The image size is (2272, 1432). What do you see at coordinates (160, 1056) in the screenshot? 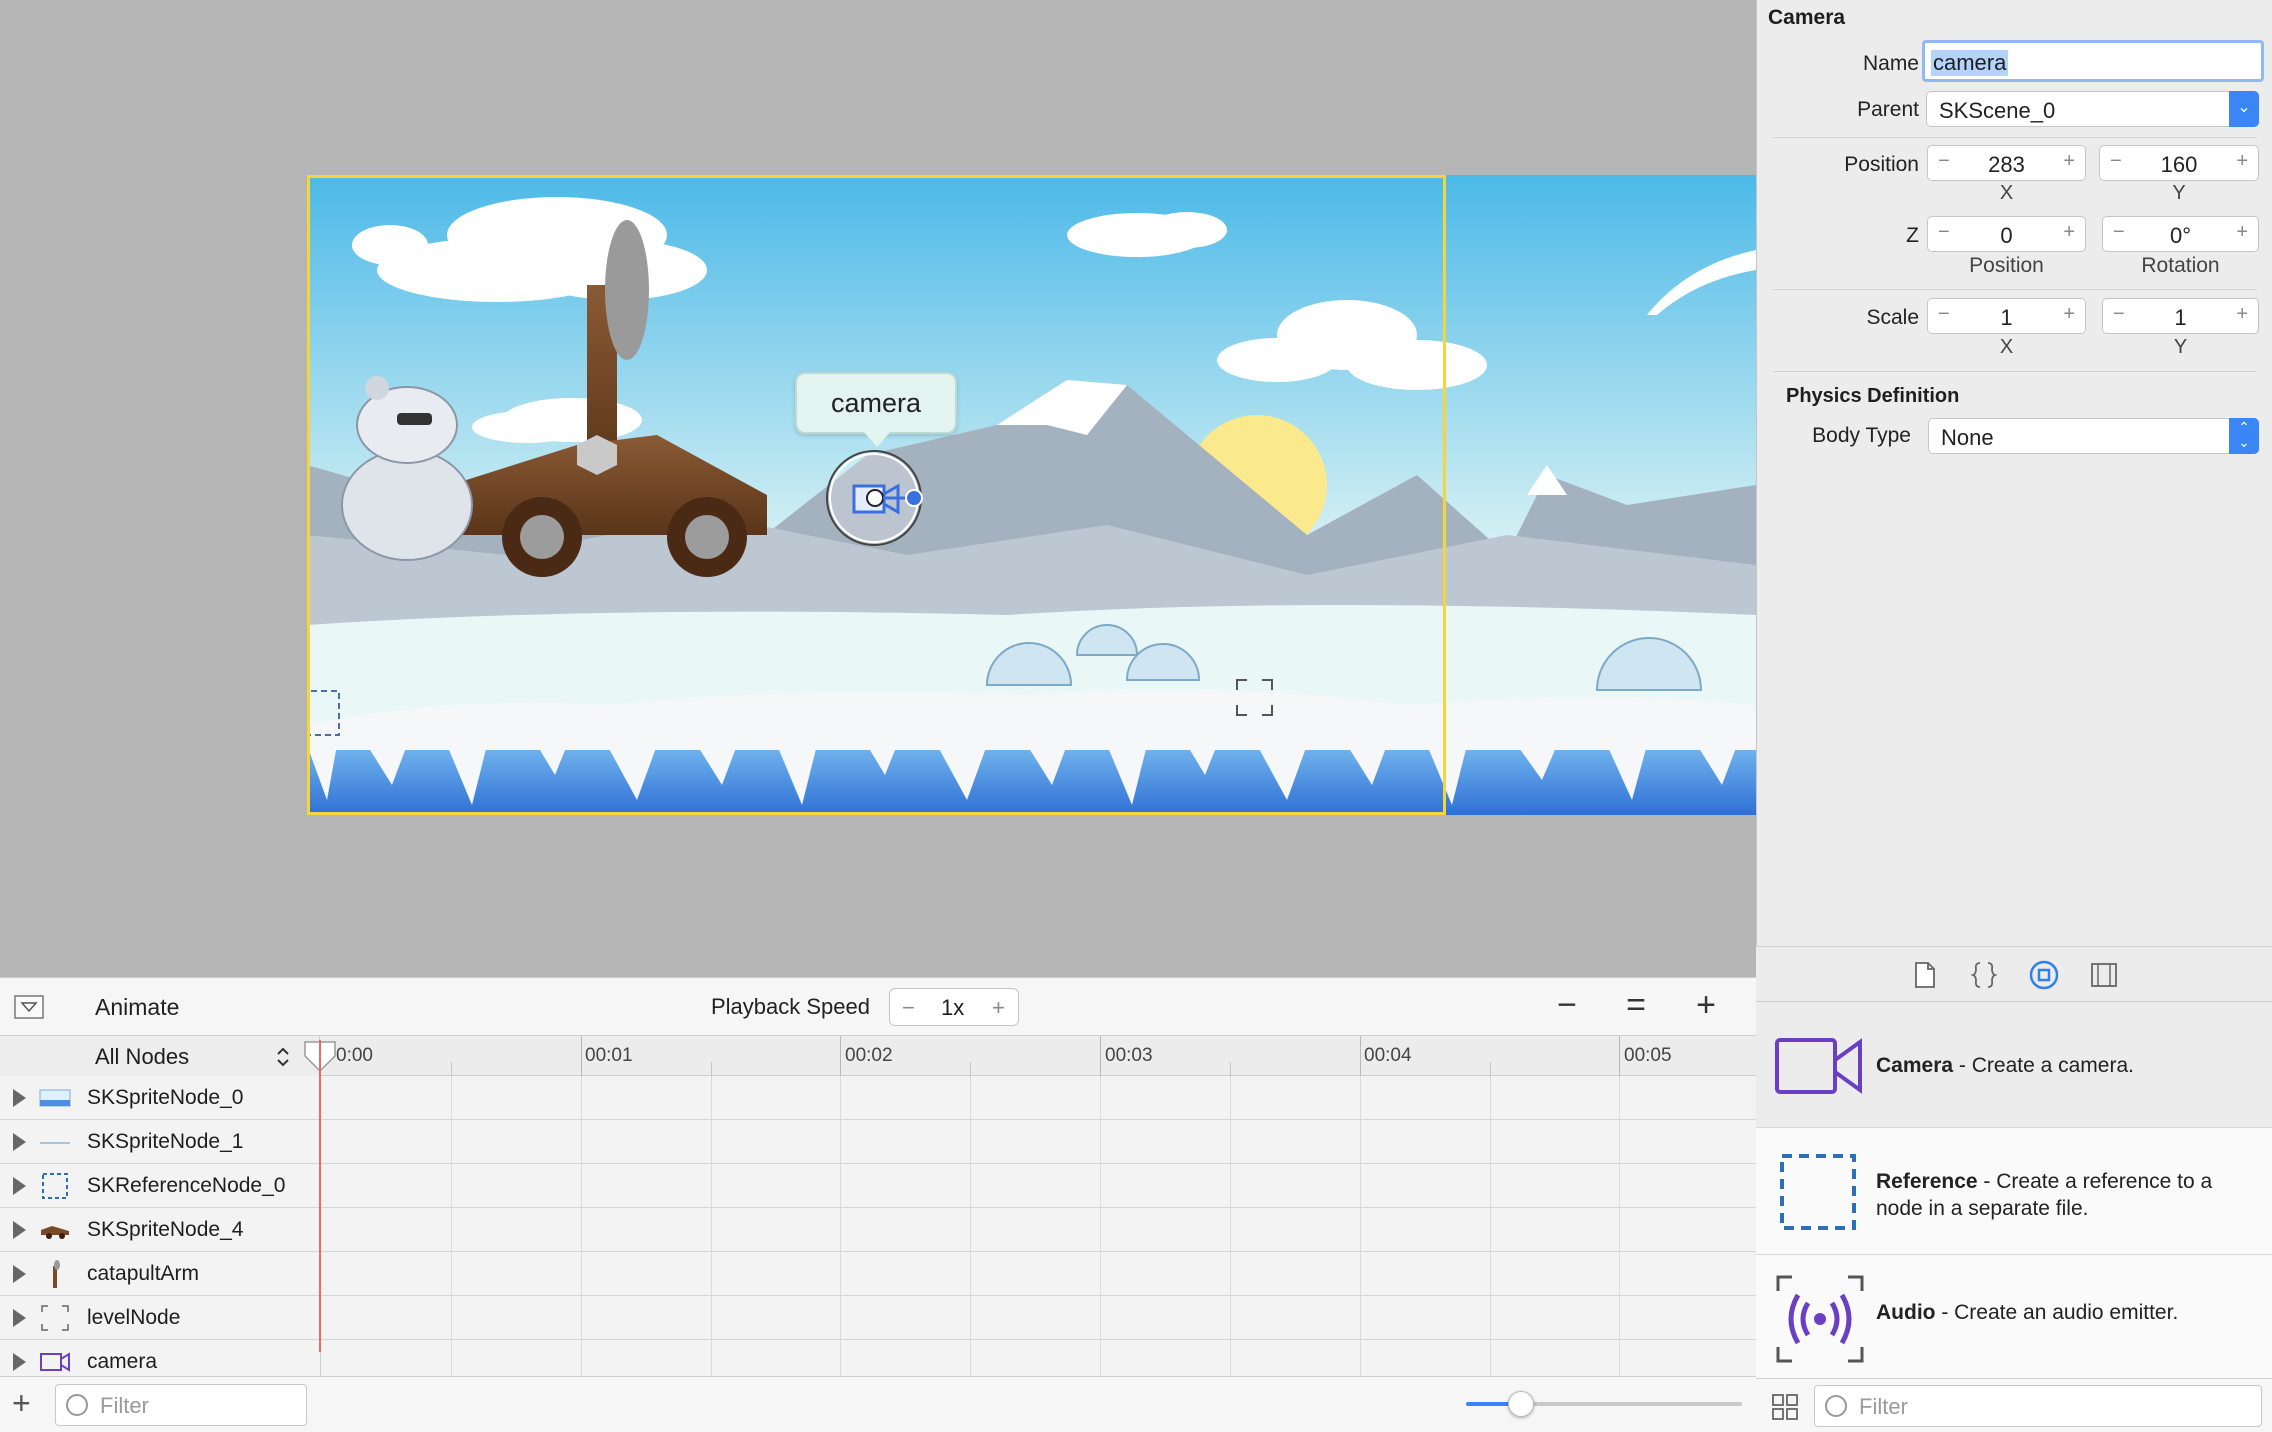
I see `node-filter-popup: All Nodes` at bounding box center [160, 1056].